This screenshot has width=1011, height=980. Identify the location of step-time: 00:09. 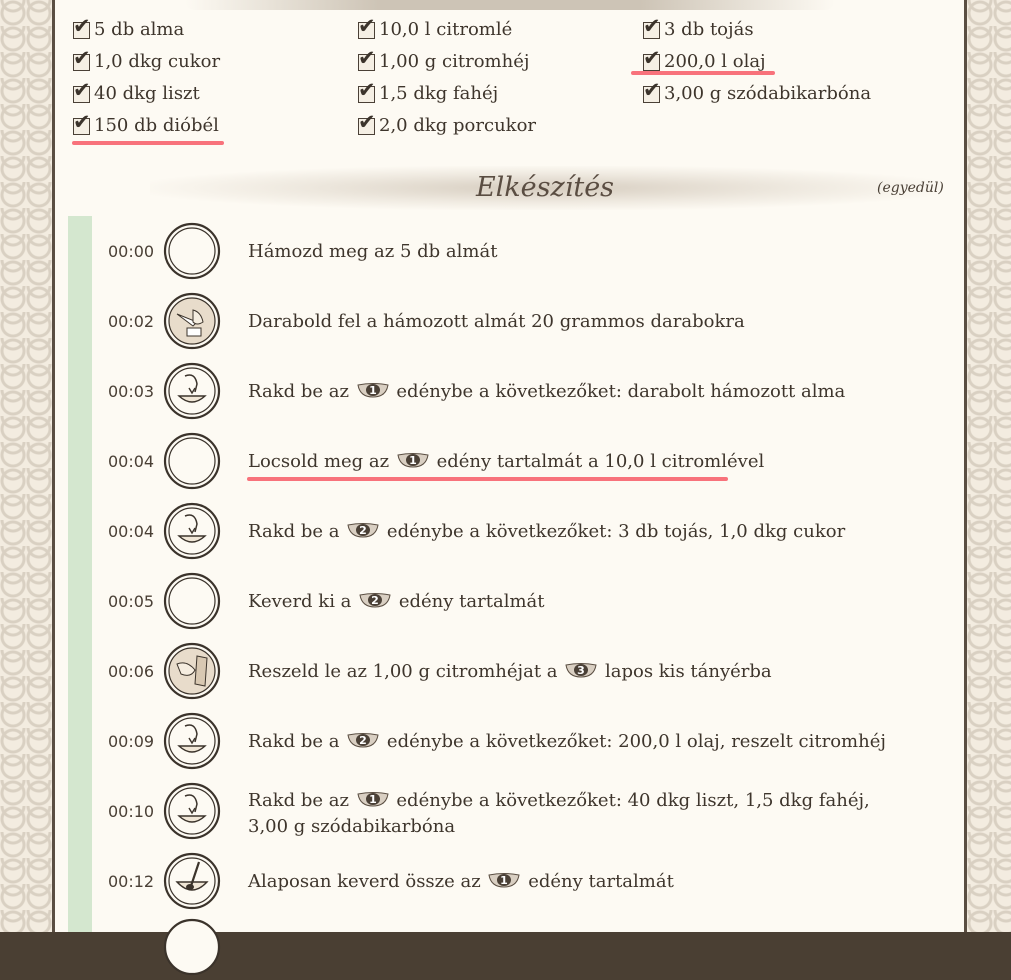
(131, 741).